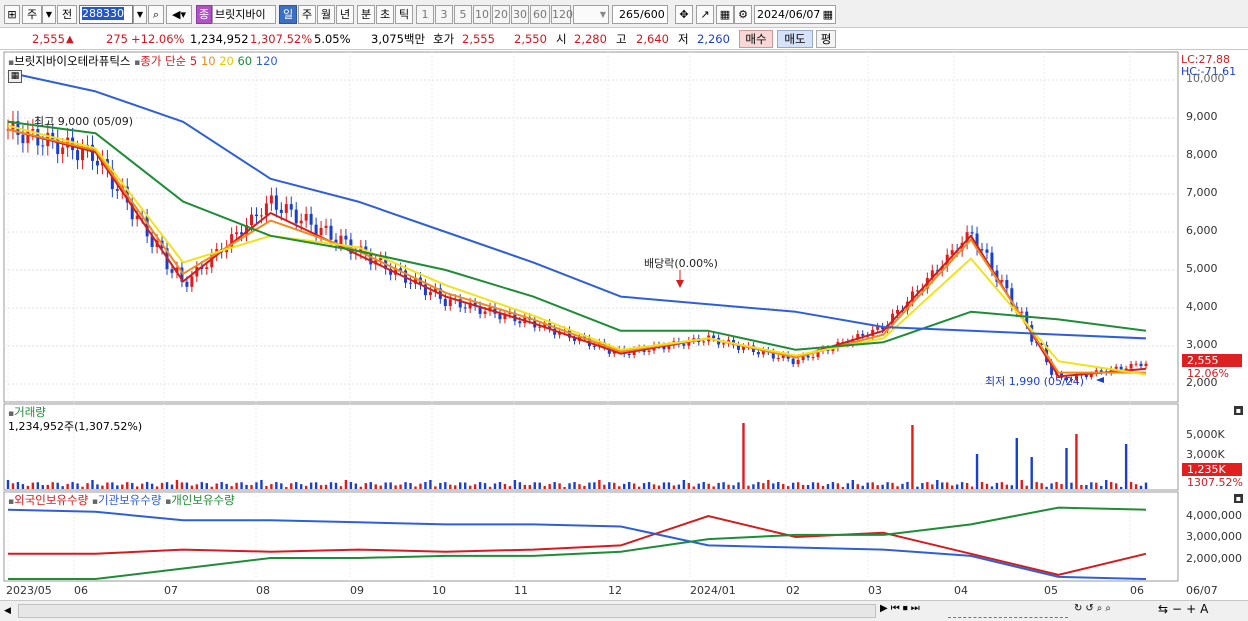  What do you see at coordinates (901, 608) in the screenshot?
I see `playback-controls-icon: ▶⏮⏹⏭` at bounding box center [901, 608].